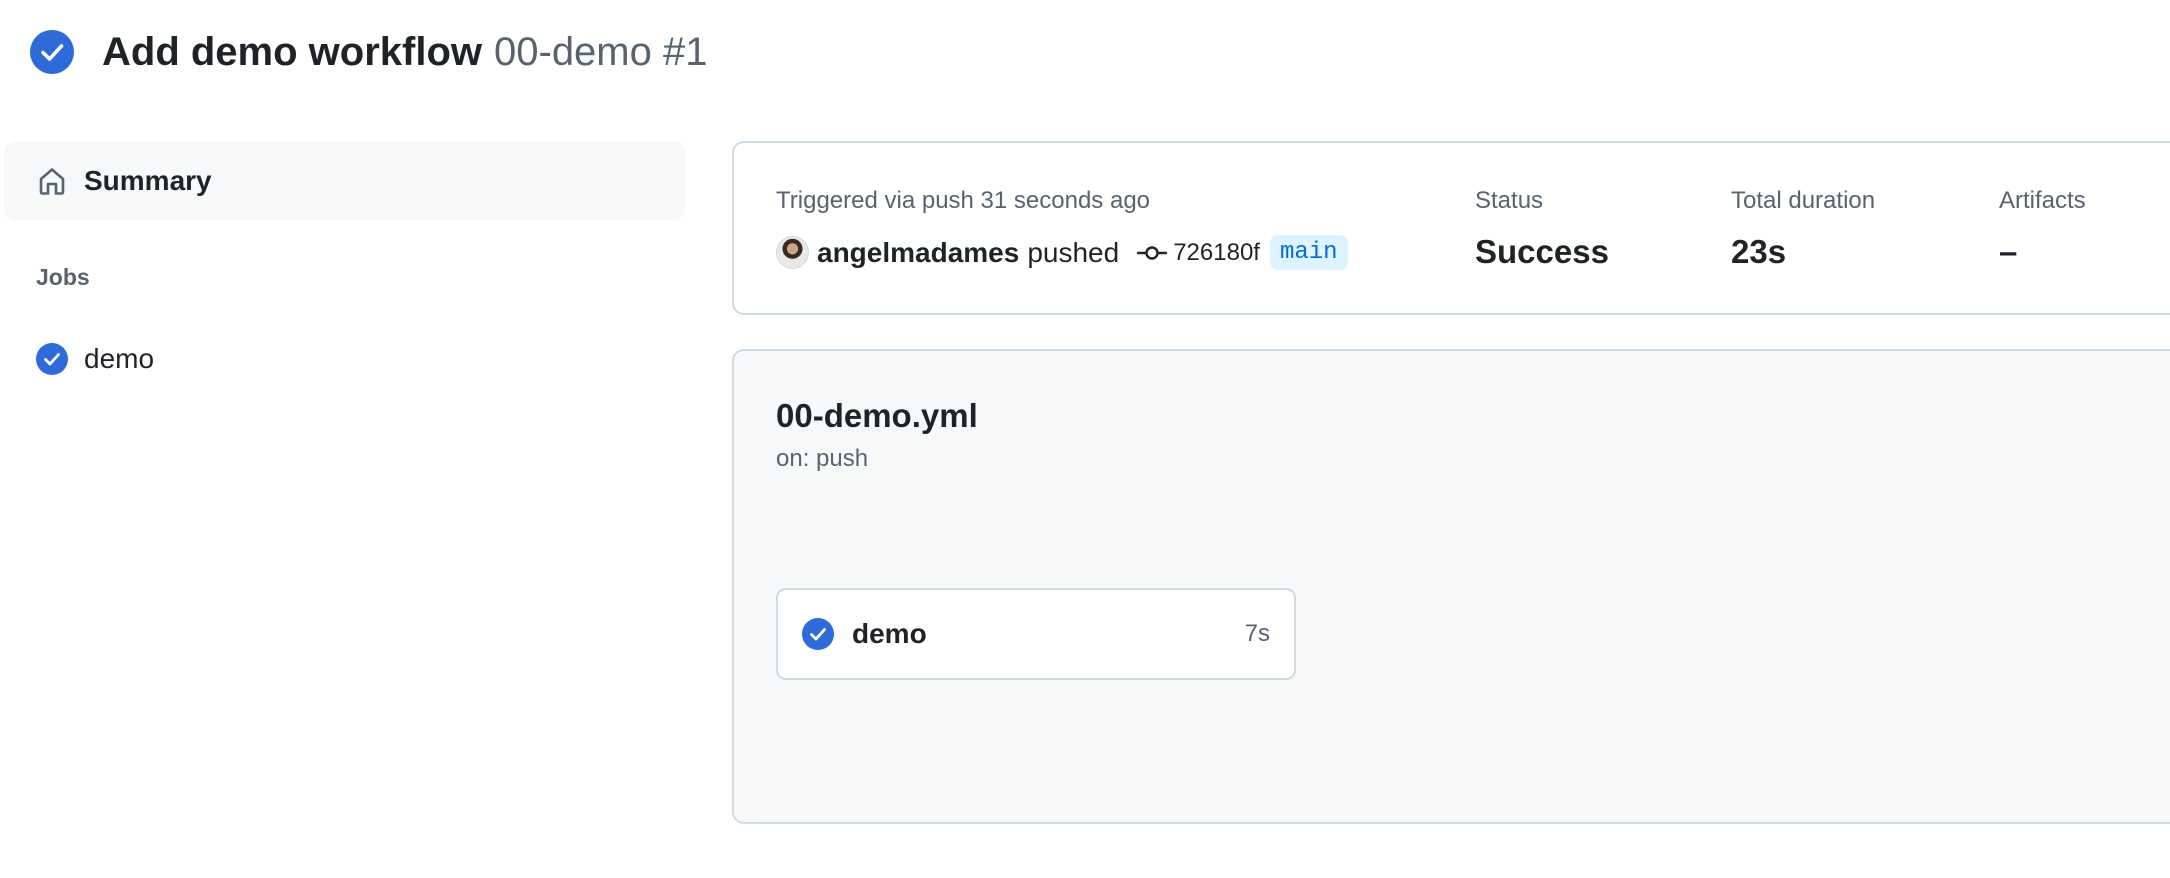 Image resolution: width=2170 pixels, height=878 pixels. Describe the element at coordinates (877, 415) in the screenshot. I see `workflow-file-name: 00-demo.yml` at that location.